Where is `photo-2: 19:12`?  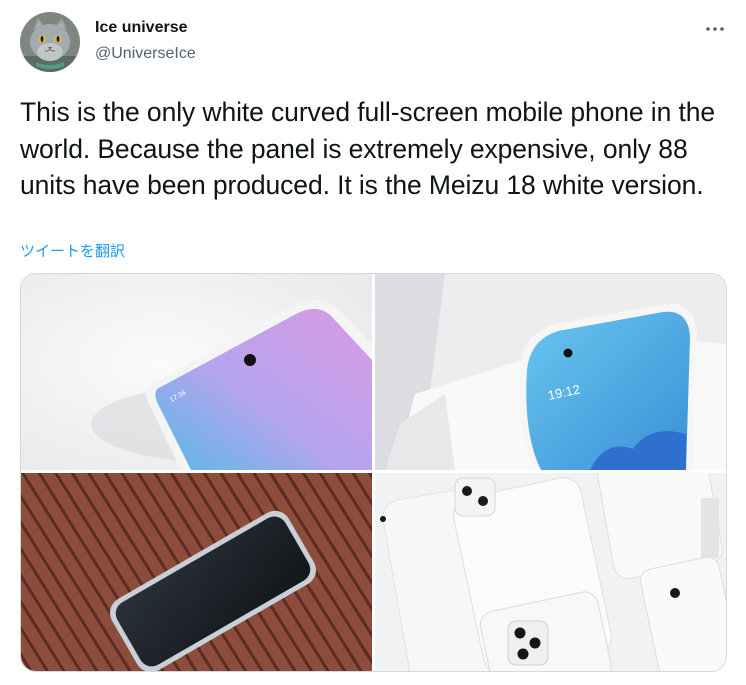 photo-2: 19:12 is located at coordinates (550, 372).